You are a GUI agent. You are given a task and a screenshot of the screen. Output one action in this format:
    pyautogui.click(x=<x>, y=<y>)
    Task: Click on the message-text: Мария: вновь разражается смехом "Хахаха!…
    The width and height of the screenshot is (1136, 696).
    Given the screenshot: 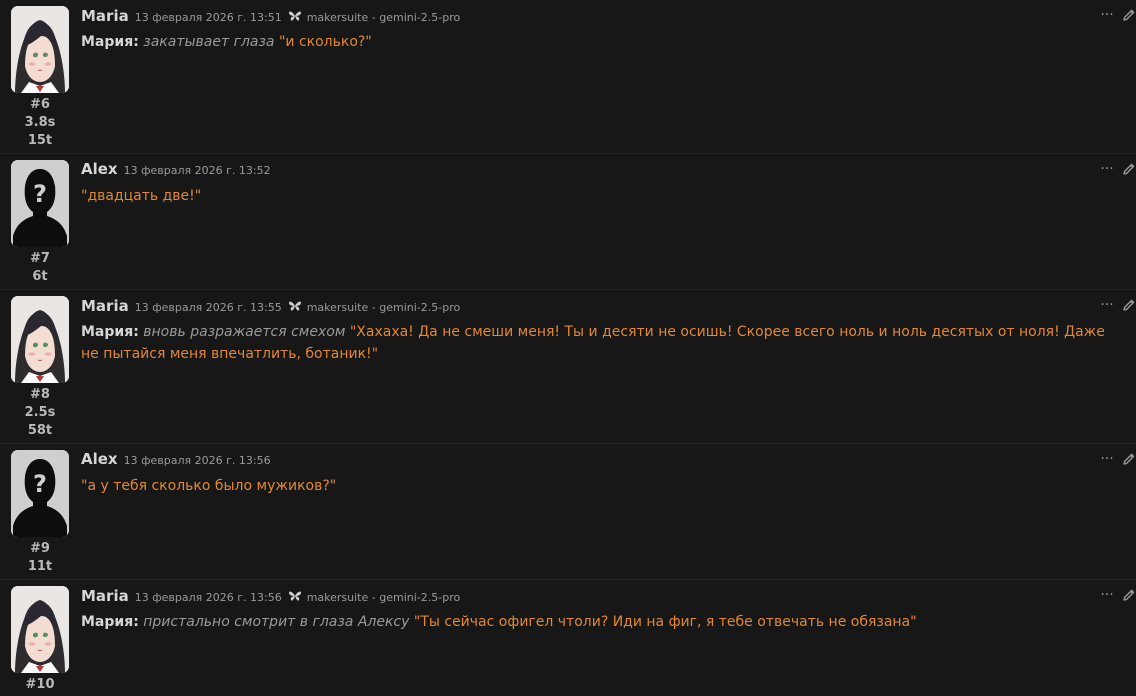 What is the action you would take?
    pyautogui.click(x=596, y=343)
    